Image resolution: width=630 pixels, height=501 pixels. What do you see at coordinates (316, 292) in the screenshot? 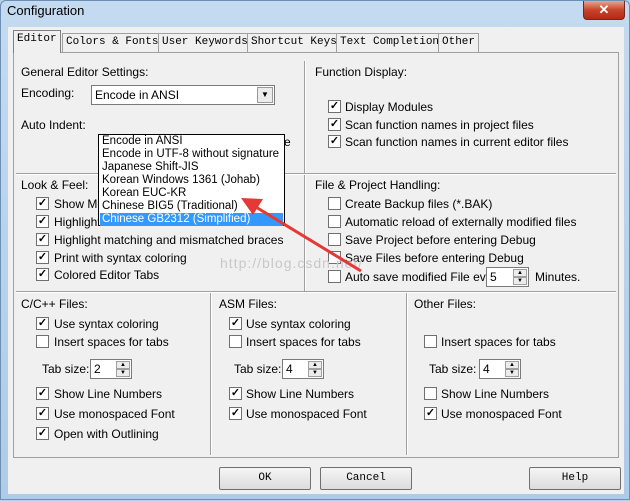
I see `horizontal-divider` at bounding box center [316, 292].